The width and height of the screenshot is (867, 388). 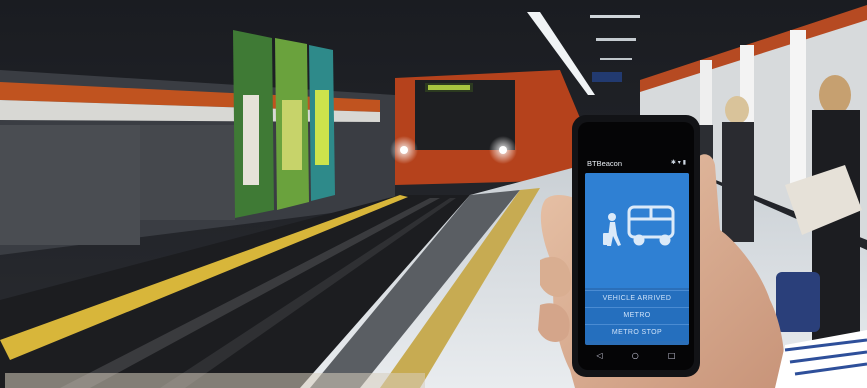 What do you see at coordinates (600, 355) in the screenshot?
I see `back-icon: ◁` at bounding box center [600, 355].